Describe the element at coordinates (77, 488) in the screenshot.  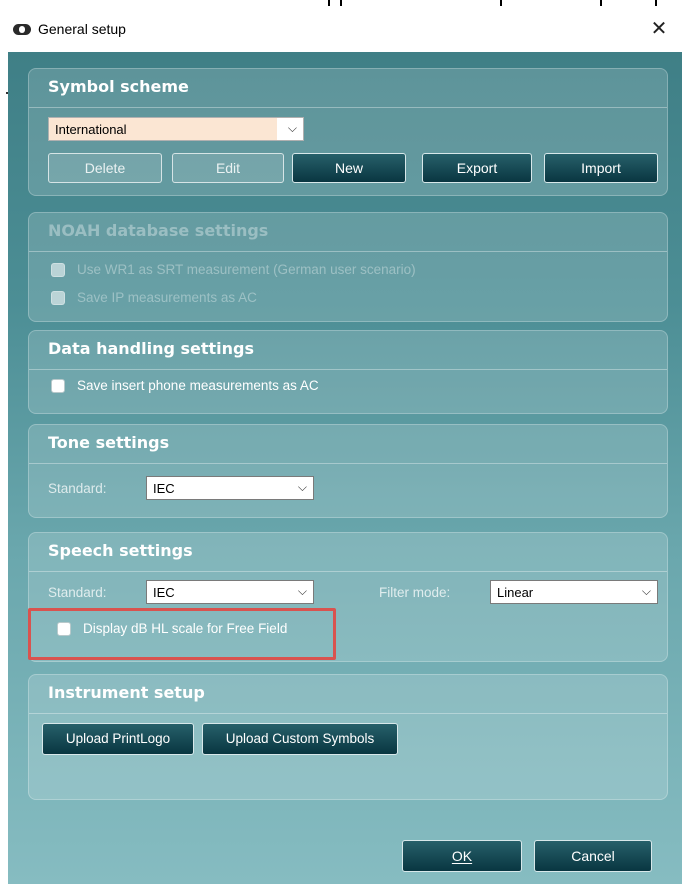
I see `tone-standard-label: Standard:` at that location.